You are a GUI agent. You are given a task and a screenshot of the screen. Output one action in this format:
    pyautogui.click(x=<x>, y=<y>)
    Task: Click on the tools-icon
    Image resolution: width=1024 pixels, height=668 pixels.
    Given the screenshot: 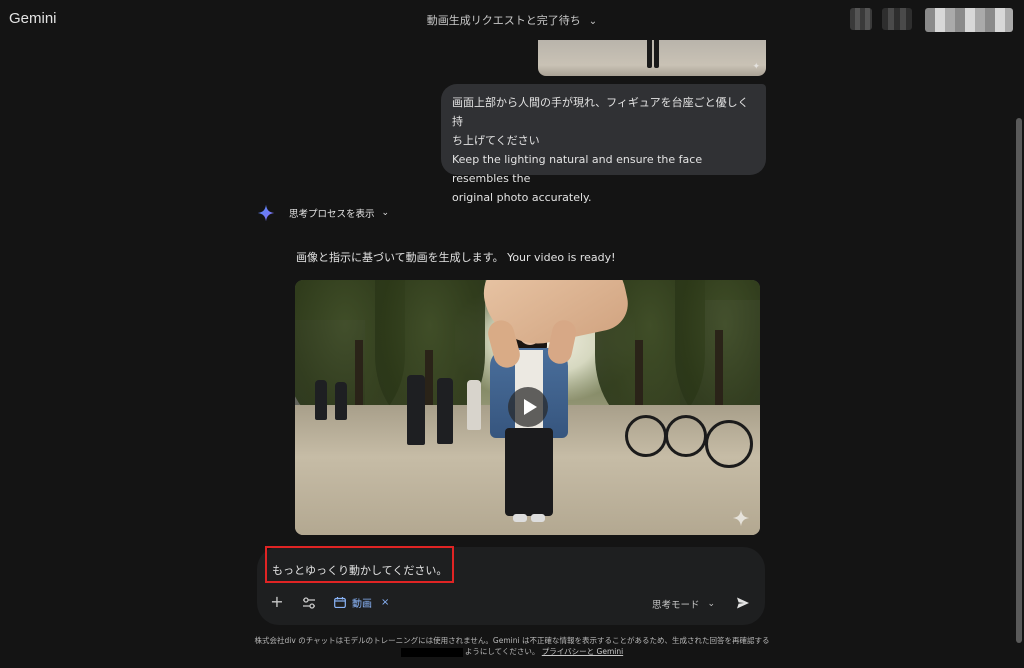 What is the action you would take?
    pyautogui.click(x=309, y=603)
    